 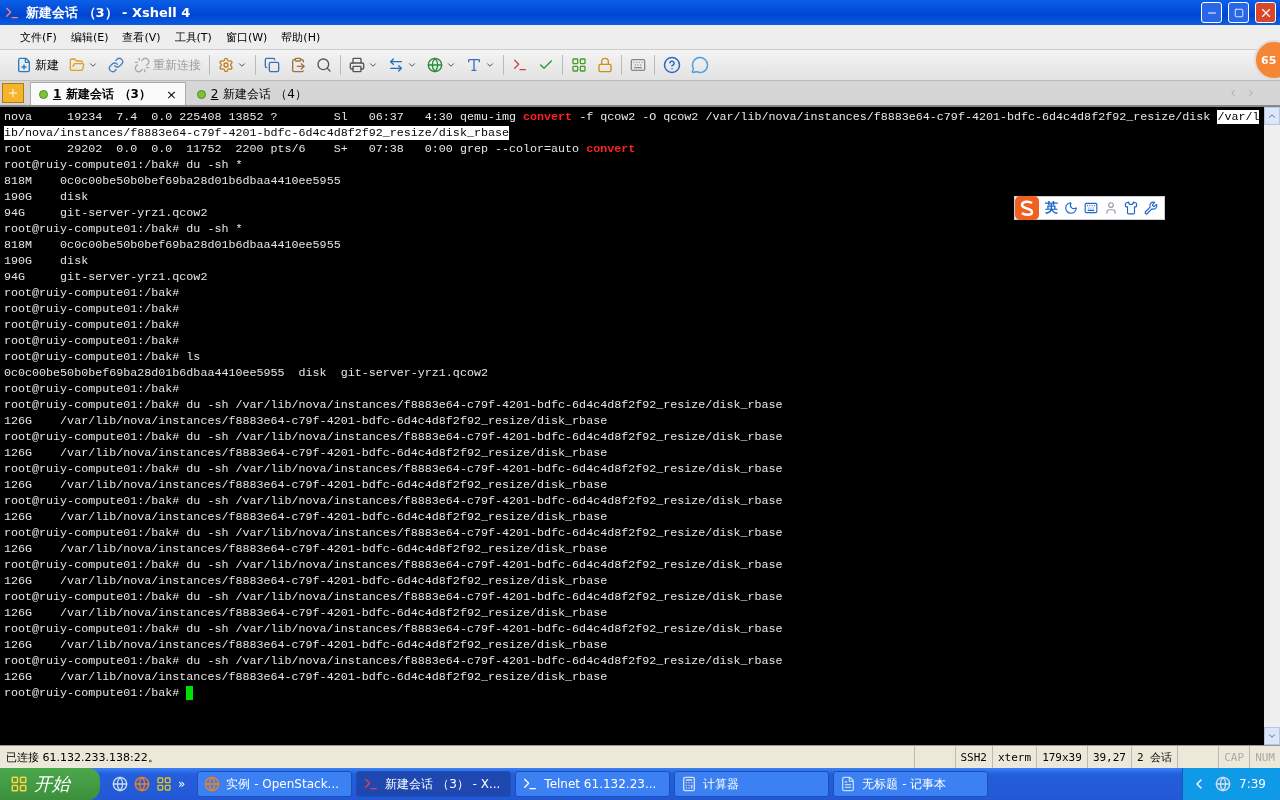 I want to click on connection-status: 已连接 61.132.233.138:22。, so click(x=82, y=757).